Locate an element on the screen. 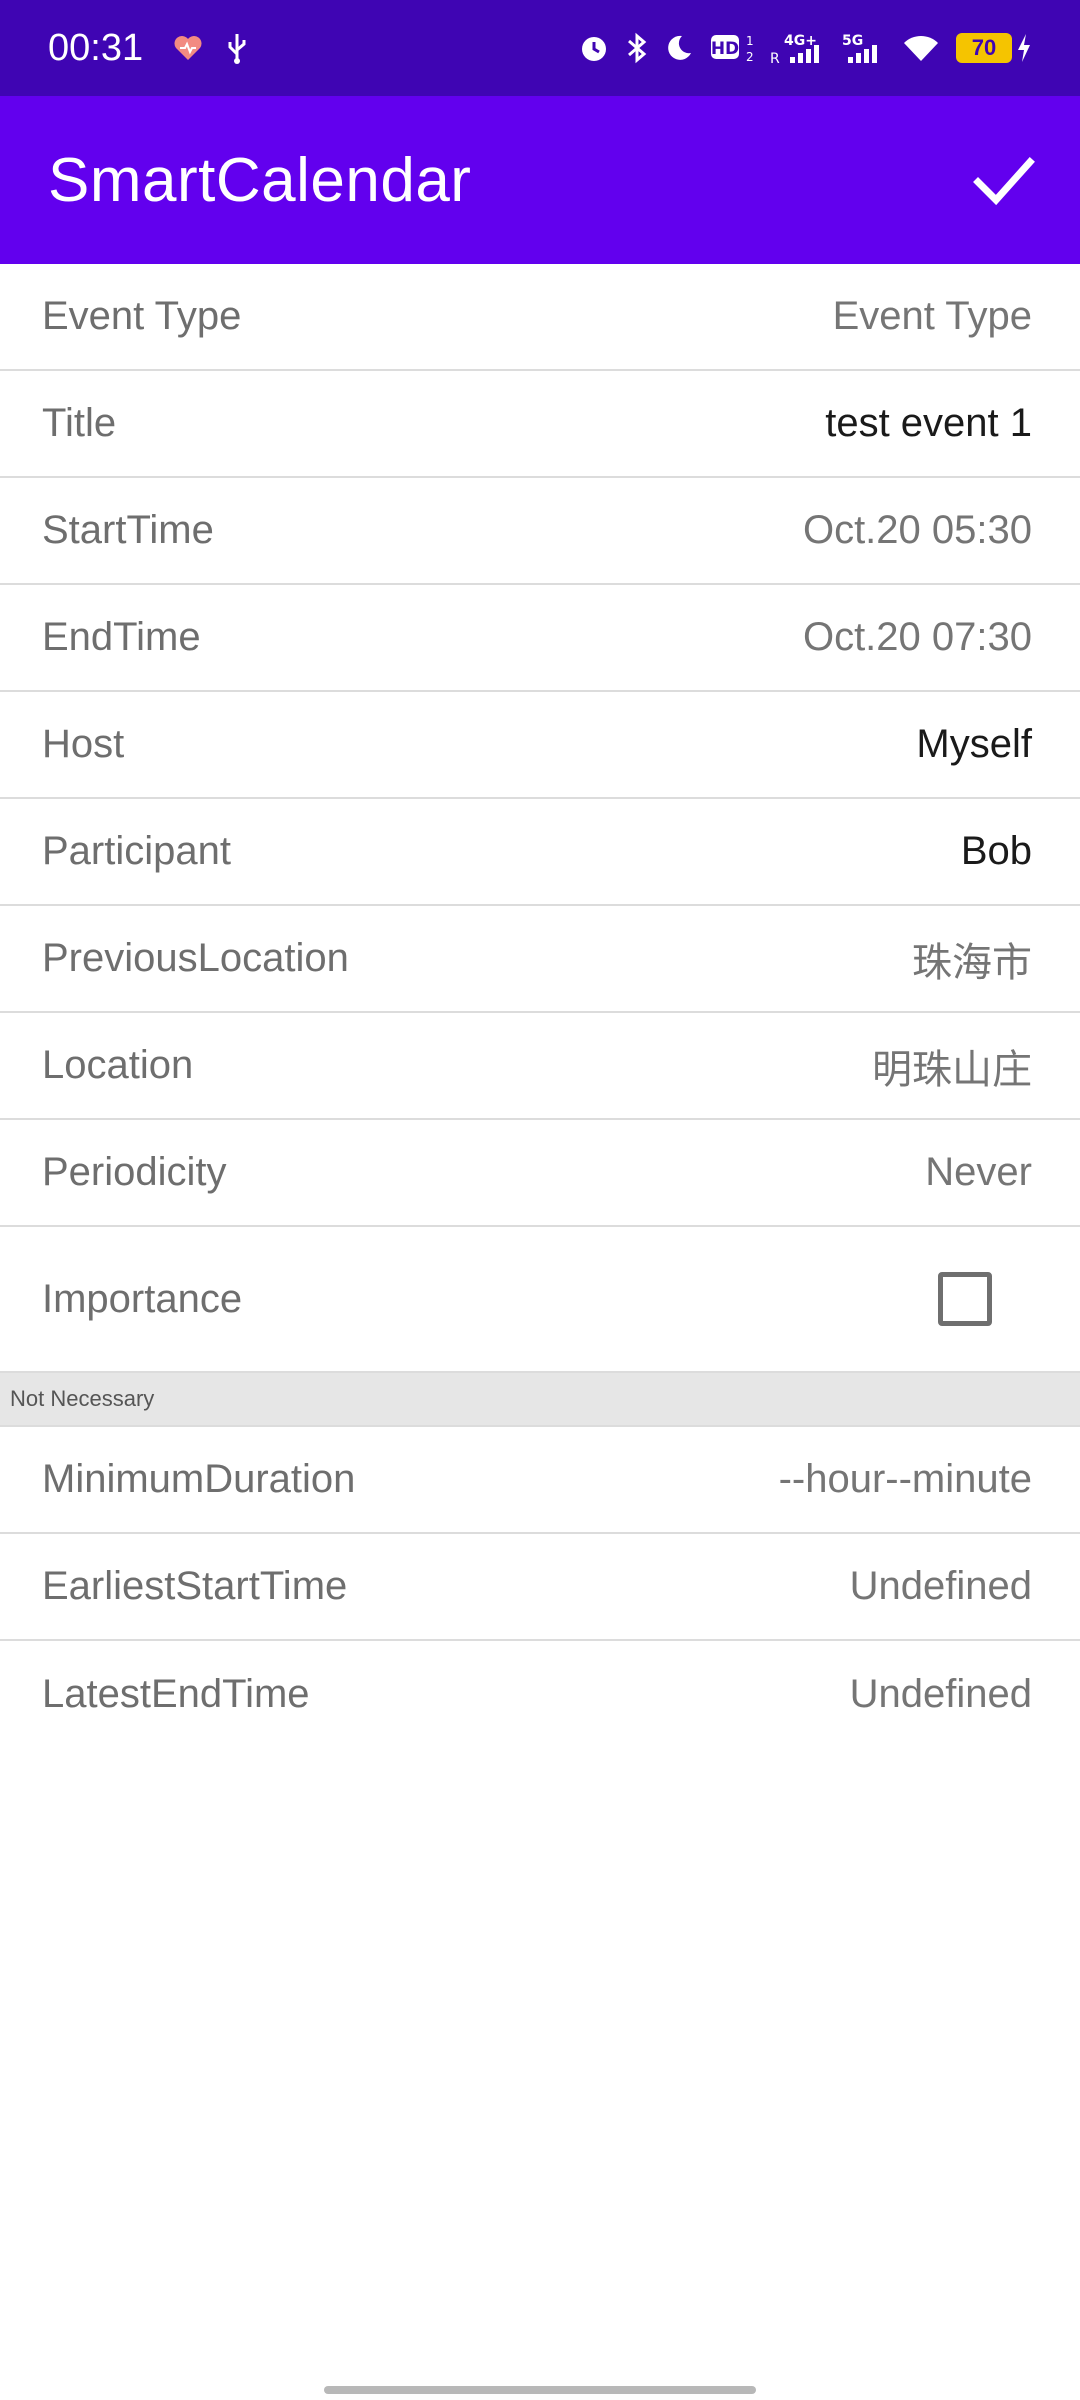 The height and width of the screenshot is (2400, 1080). bluetooth-icon is located at coordinates (637, 48).